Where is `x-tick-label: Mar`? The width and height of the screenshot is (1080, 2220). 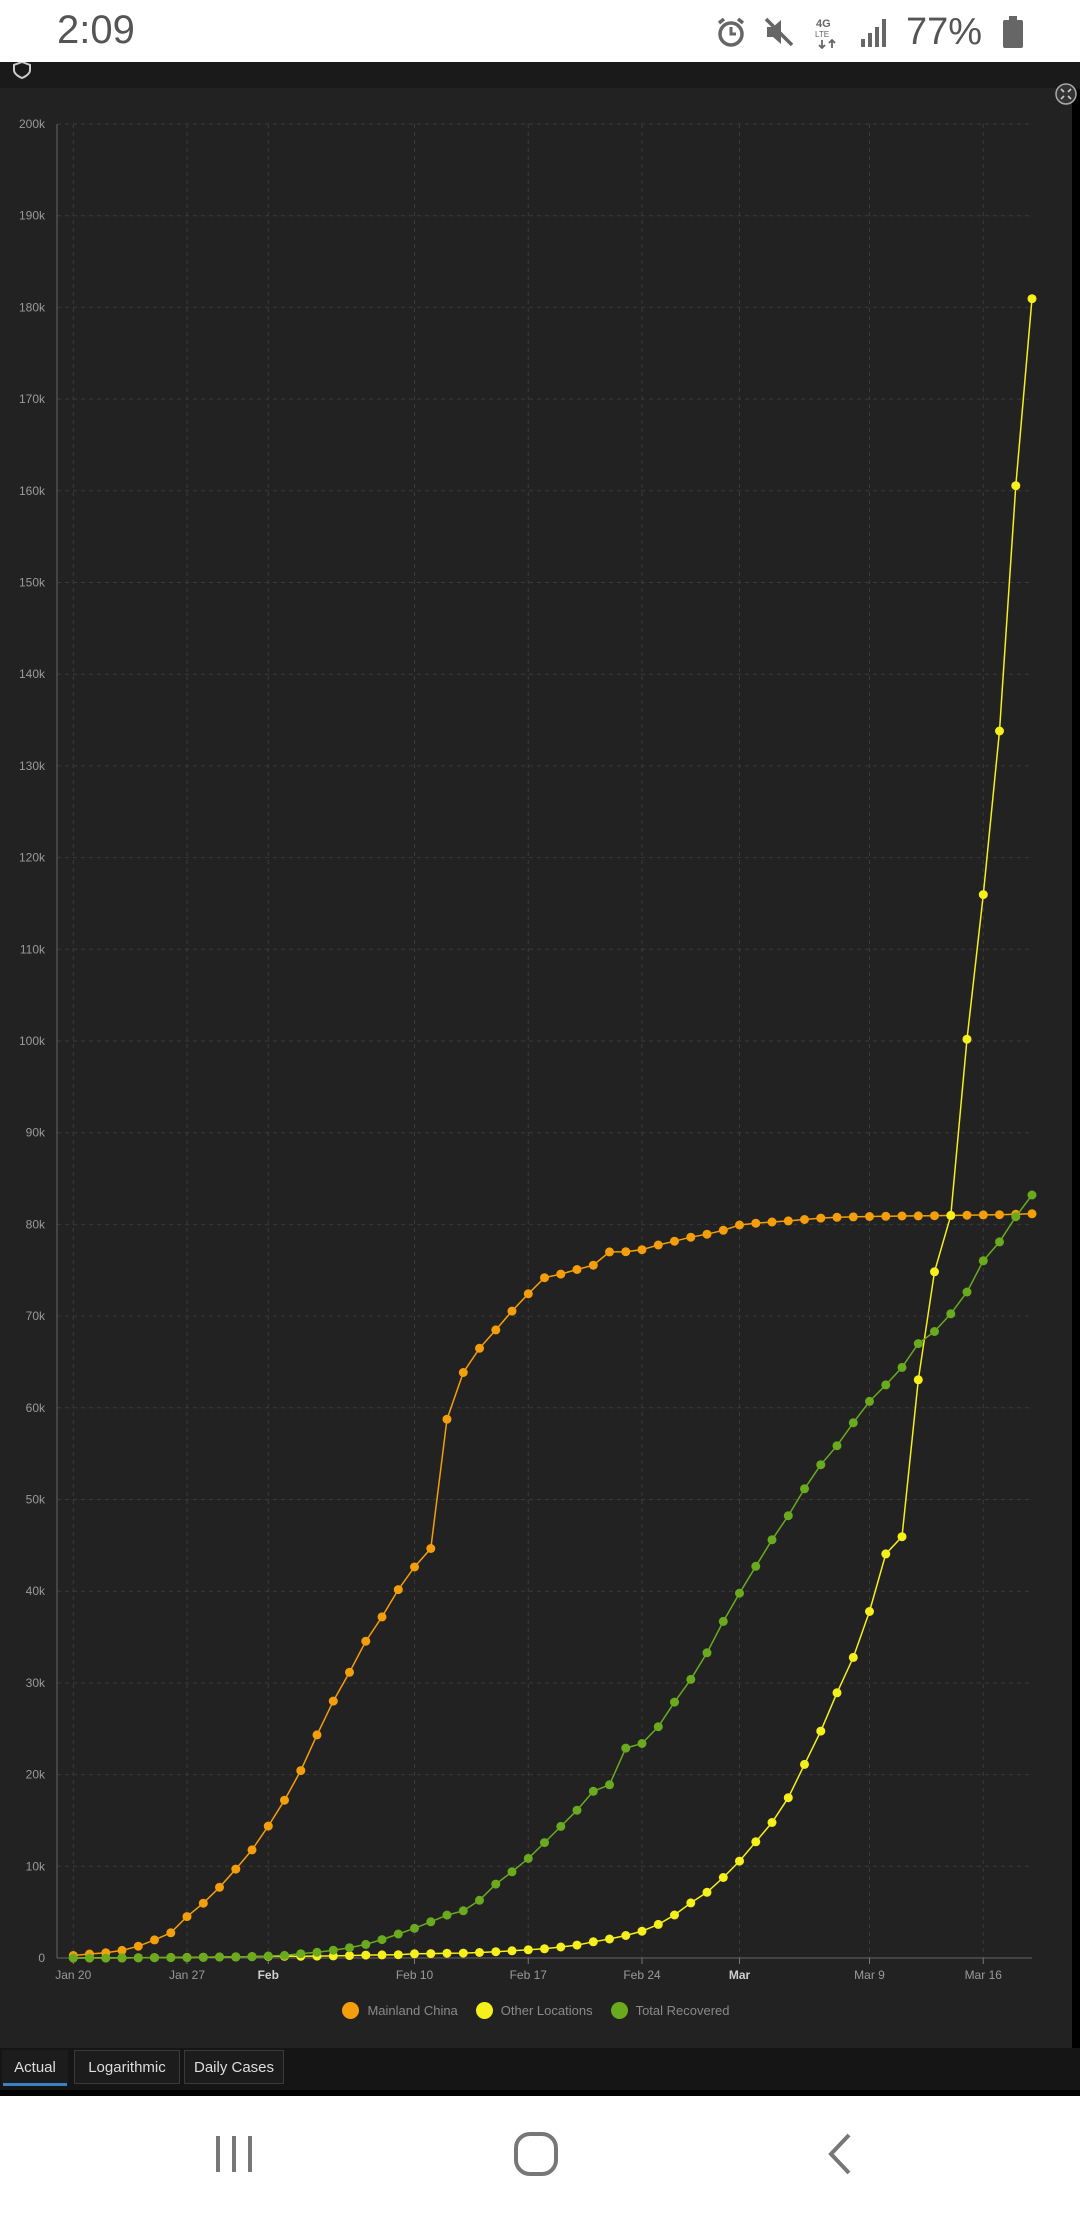 x-tick-label: Mar is located at coordinates (740, 1975).